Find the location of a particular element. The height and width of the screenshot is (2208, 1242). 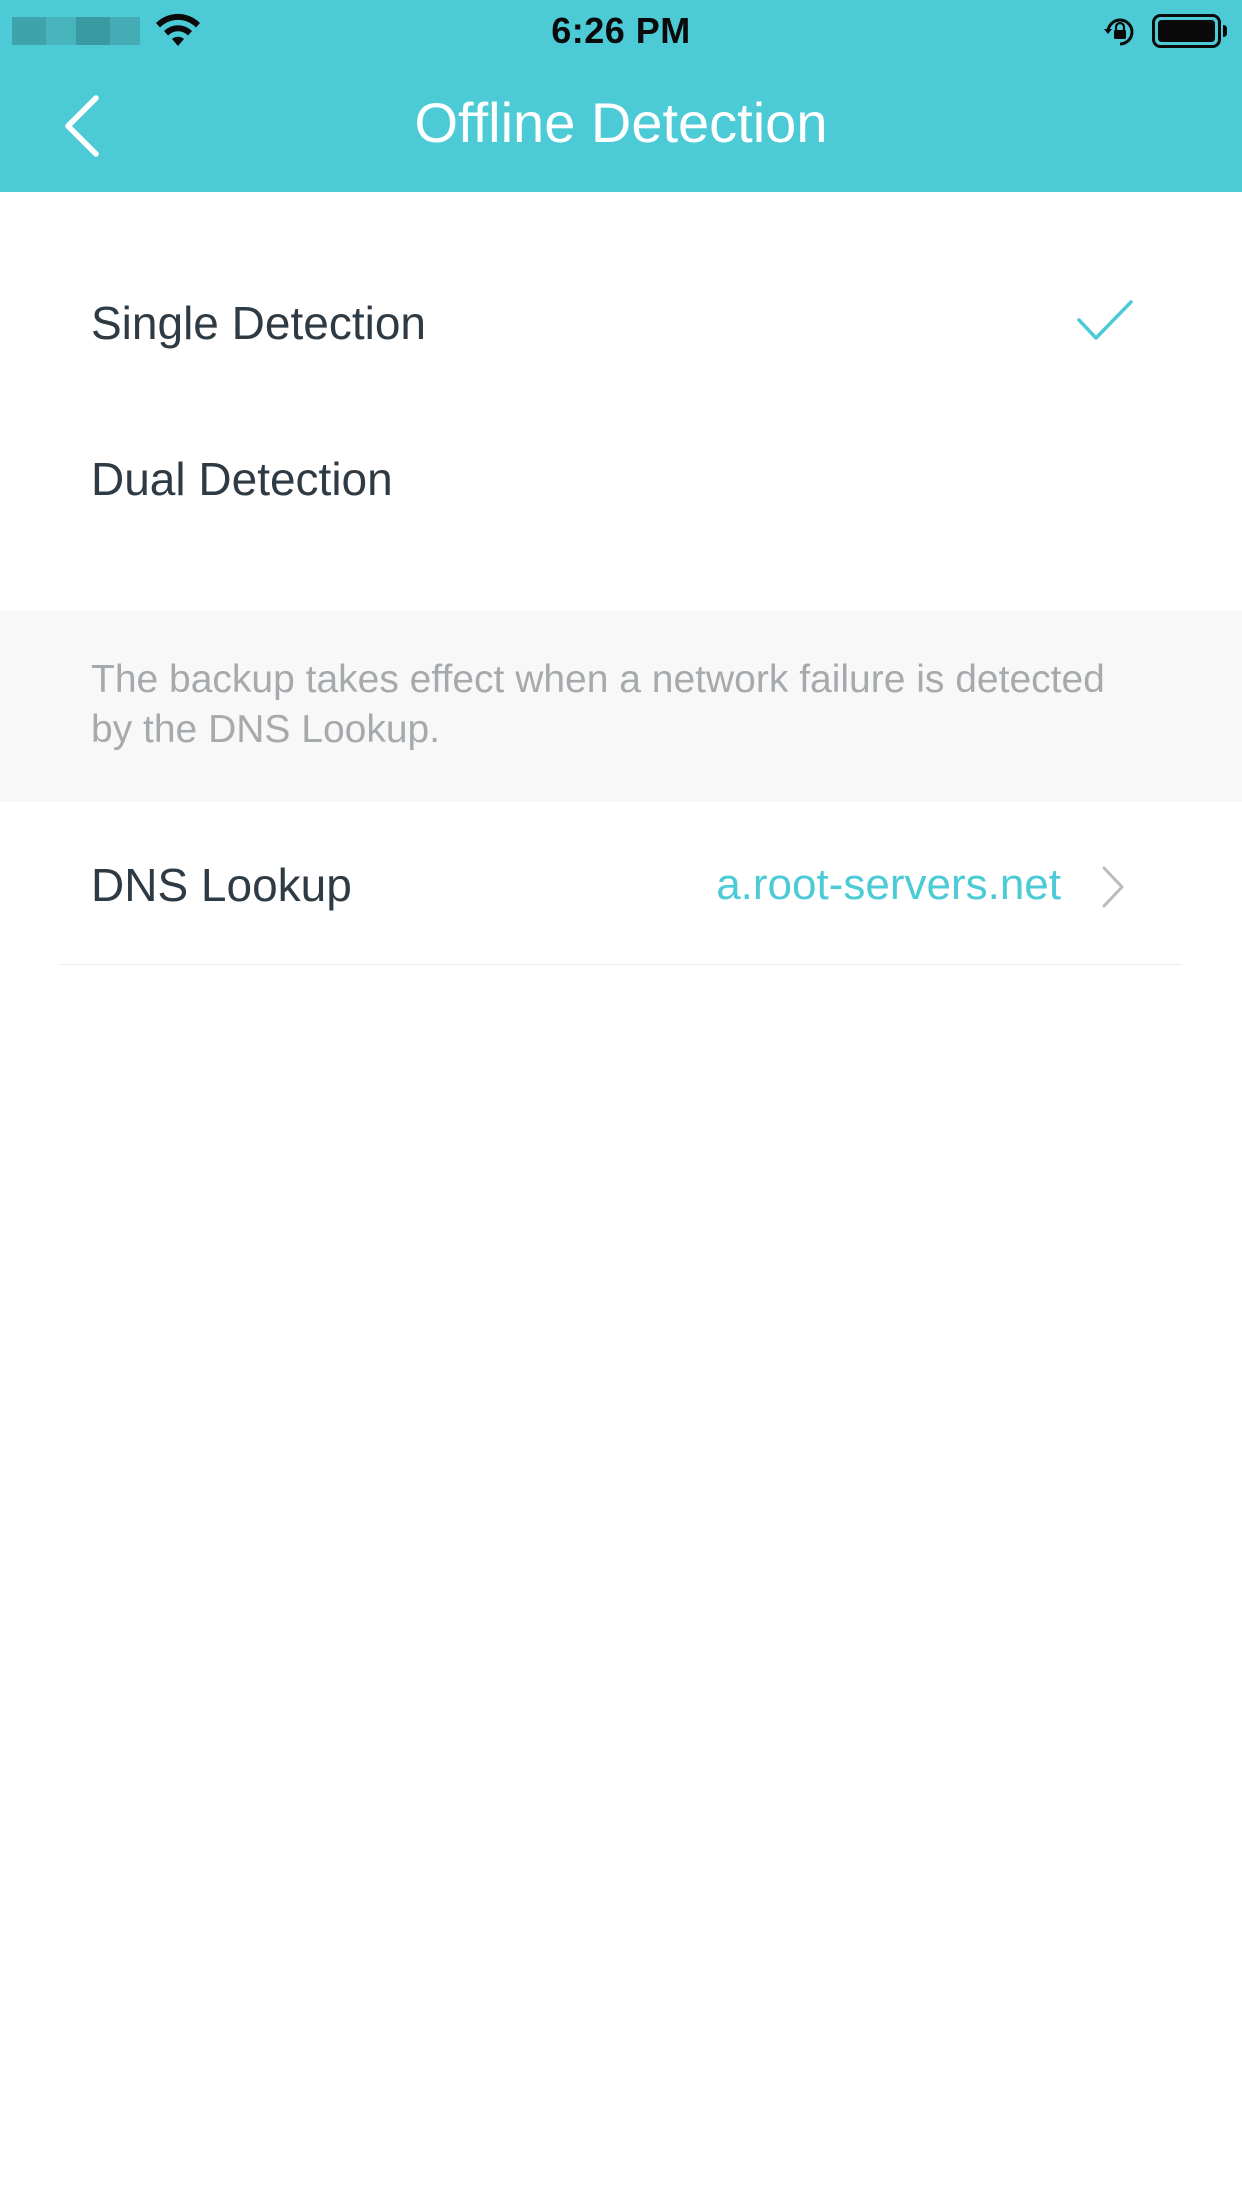

option-label: Single Detection is located at coordinates (258, 323).